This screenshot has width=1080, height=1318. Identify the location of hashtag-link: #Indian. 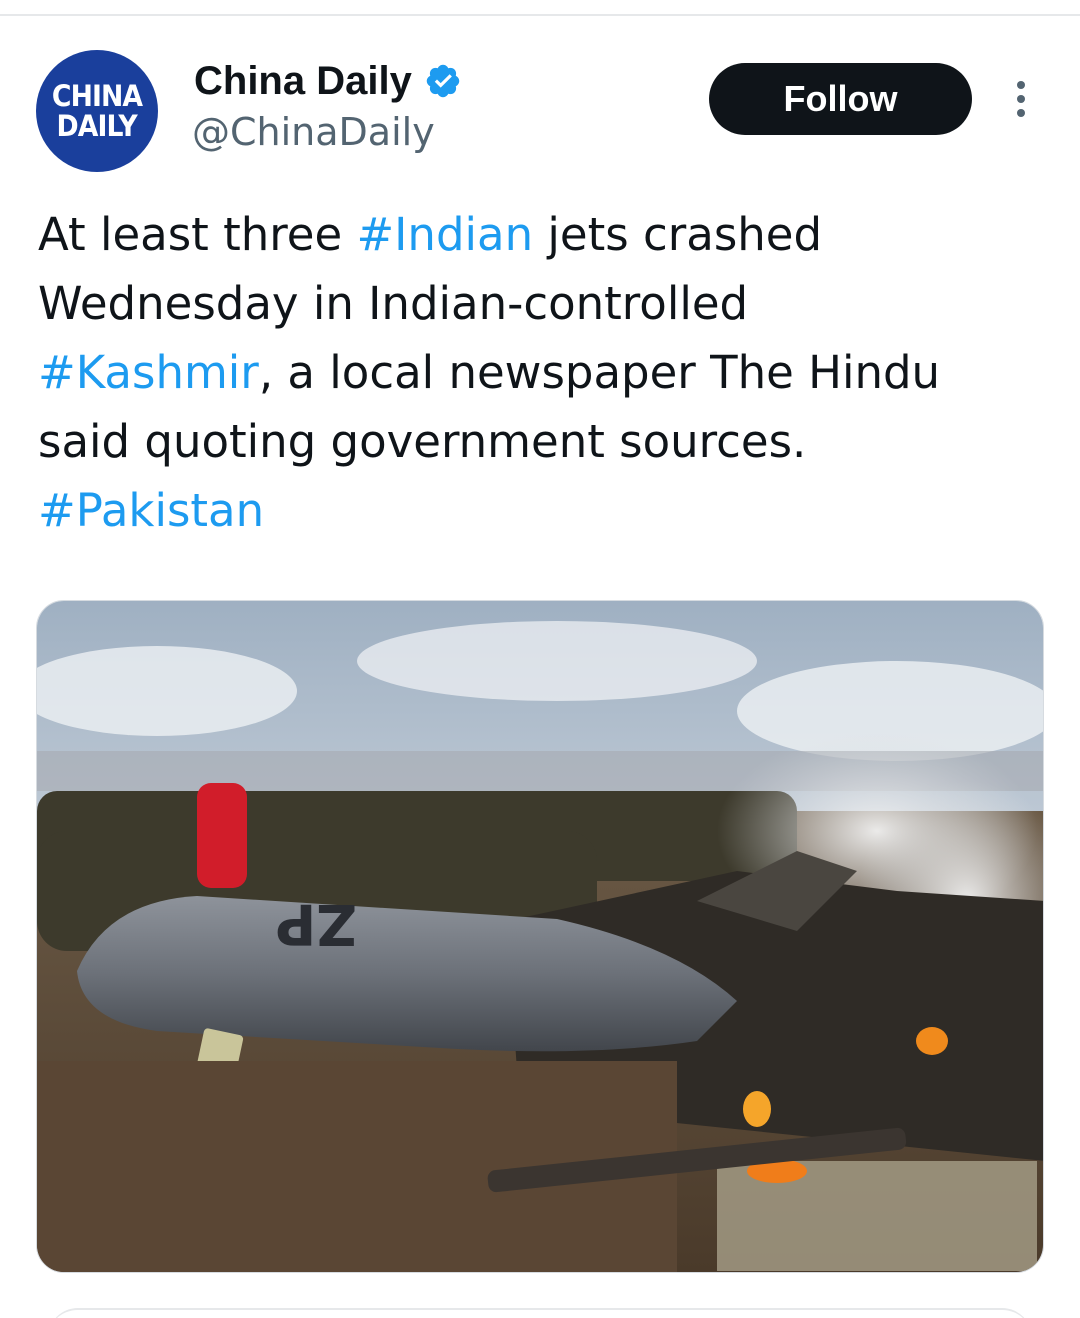
(444, 234).